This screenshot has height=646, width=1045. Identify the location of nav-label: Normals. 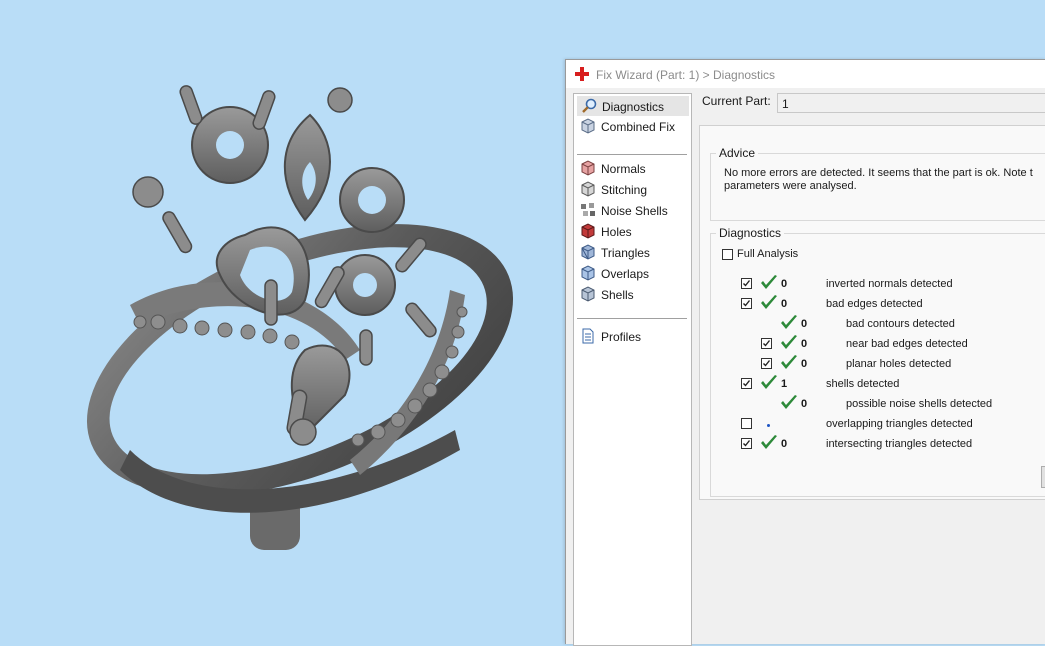
(623, 169).